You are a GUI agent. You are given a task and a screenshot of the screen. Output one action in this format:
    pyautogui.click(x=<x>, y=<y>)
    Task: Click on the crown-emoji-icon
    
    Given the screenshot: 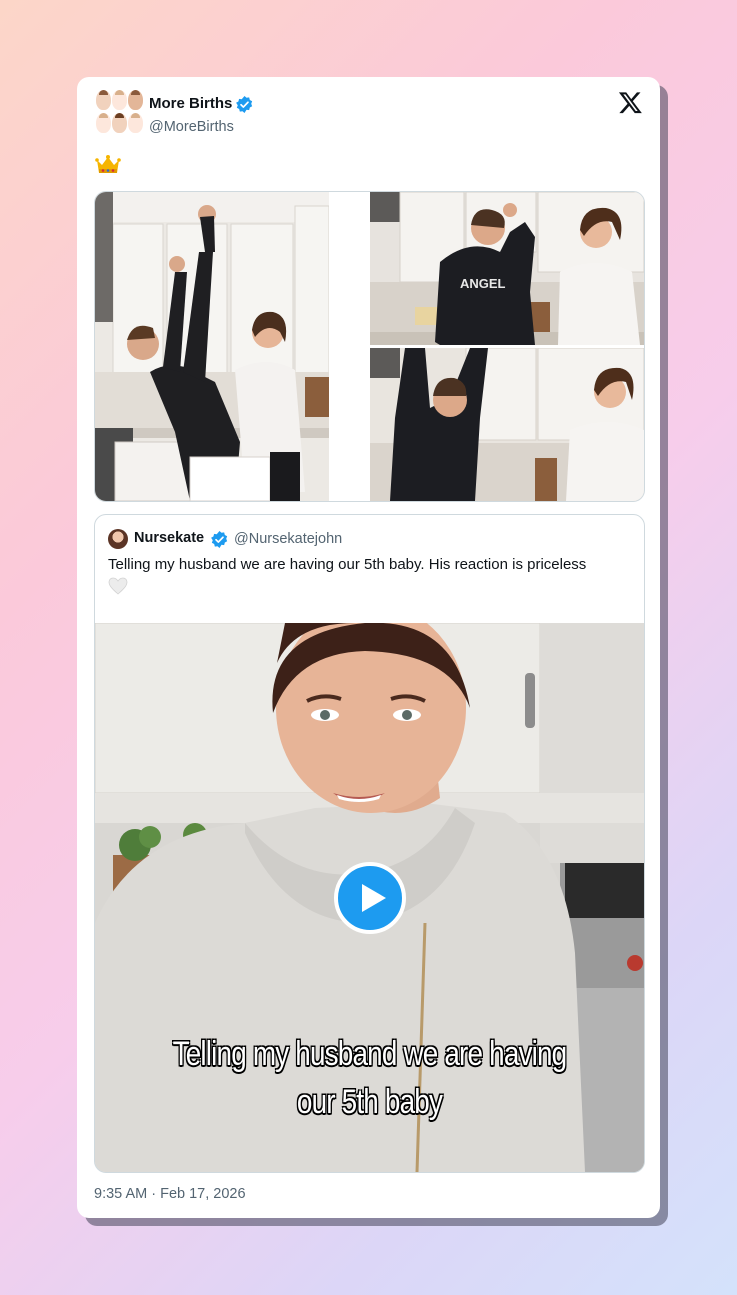 What is the action you would take?
    pyautogui.click(x=108, y=164)
    